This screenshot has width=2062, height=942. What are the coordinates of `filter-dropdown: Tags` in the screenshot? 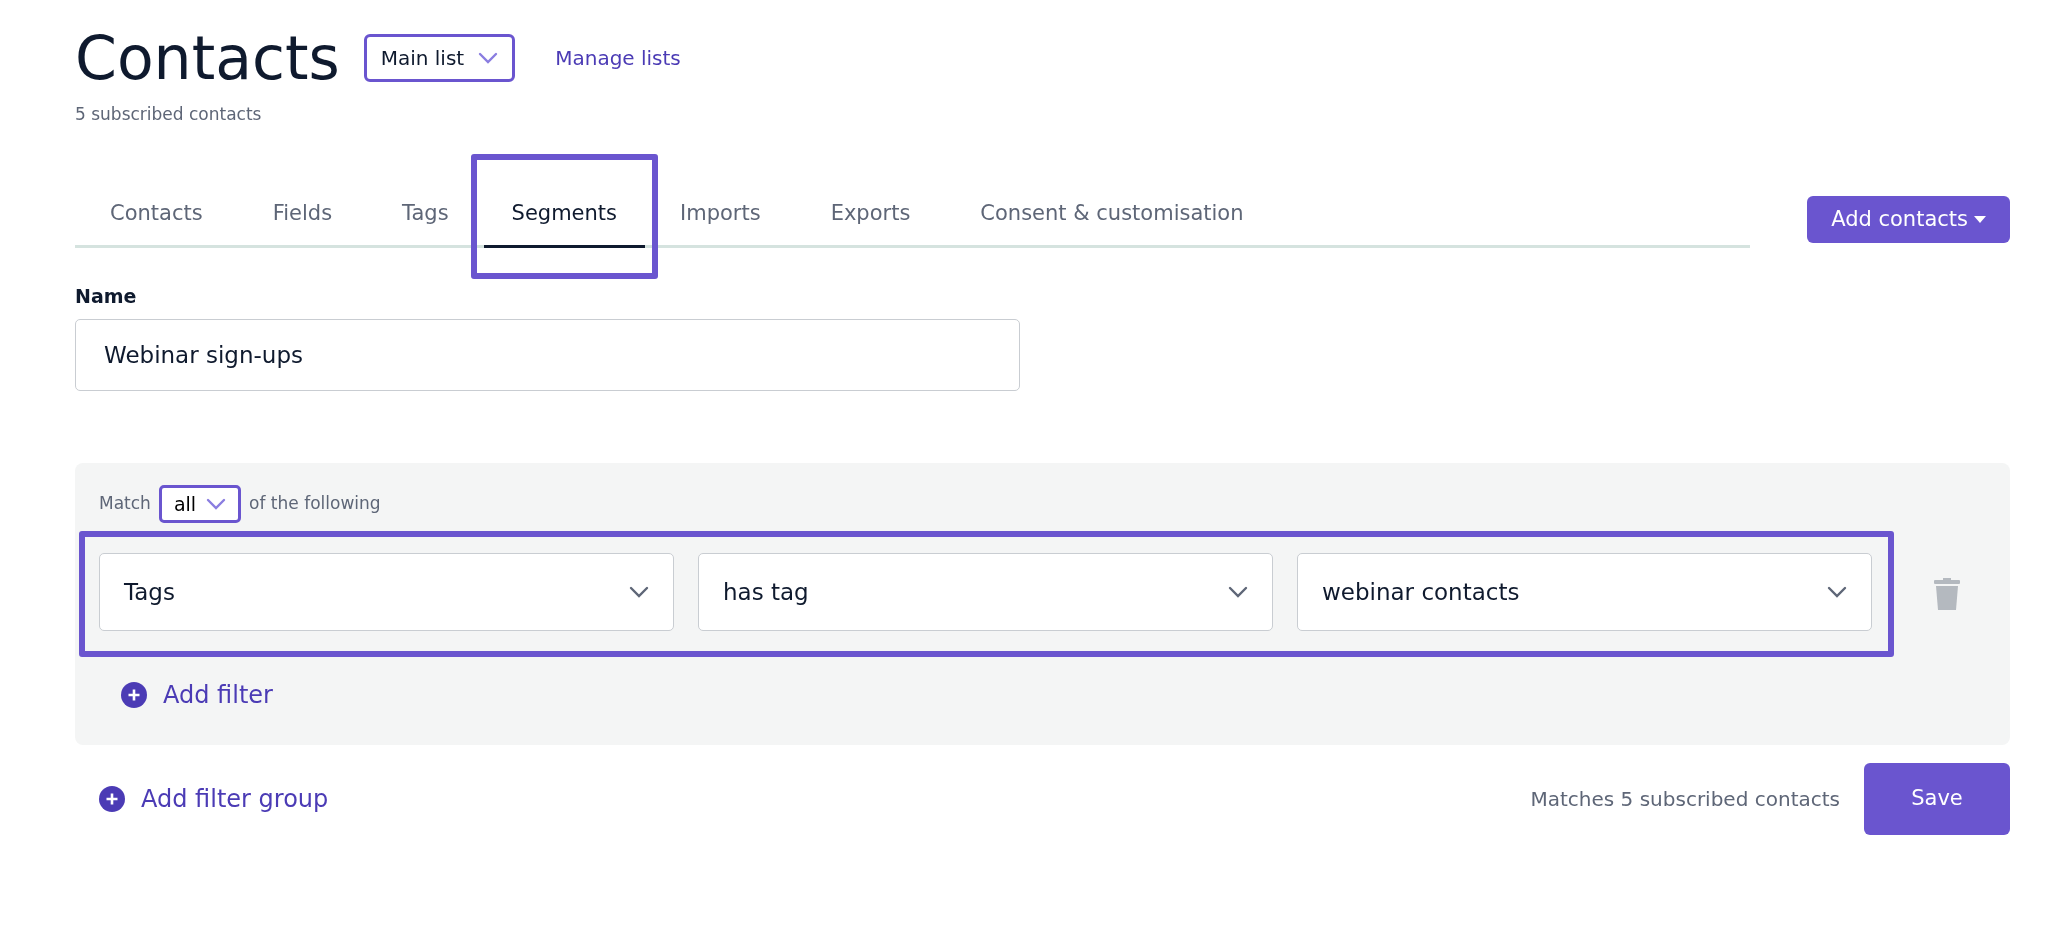 It's located at (386, 592).